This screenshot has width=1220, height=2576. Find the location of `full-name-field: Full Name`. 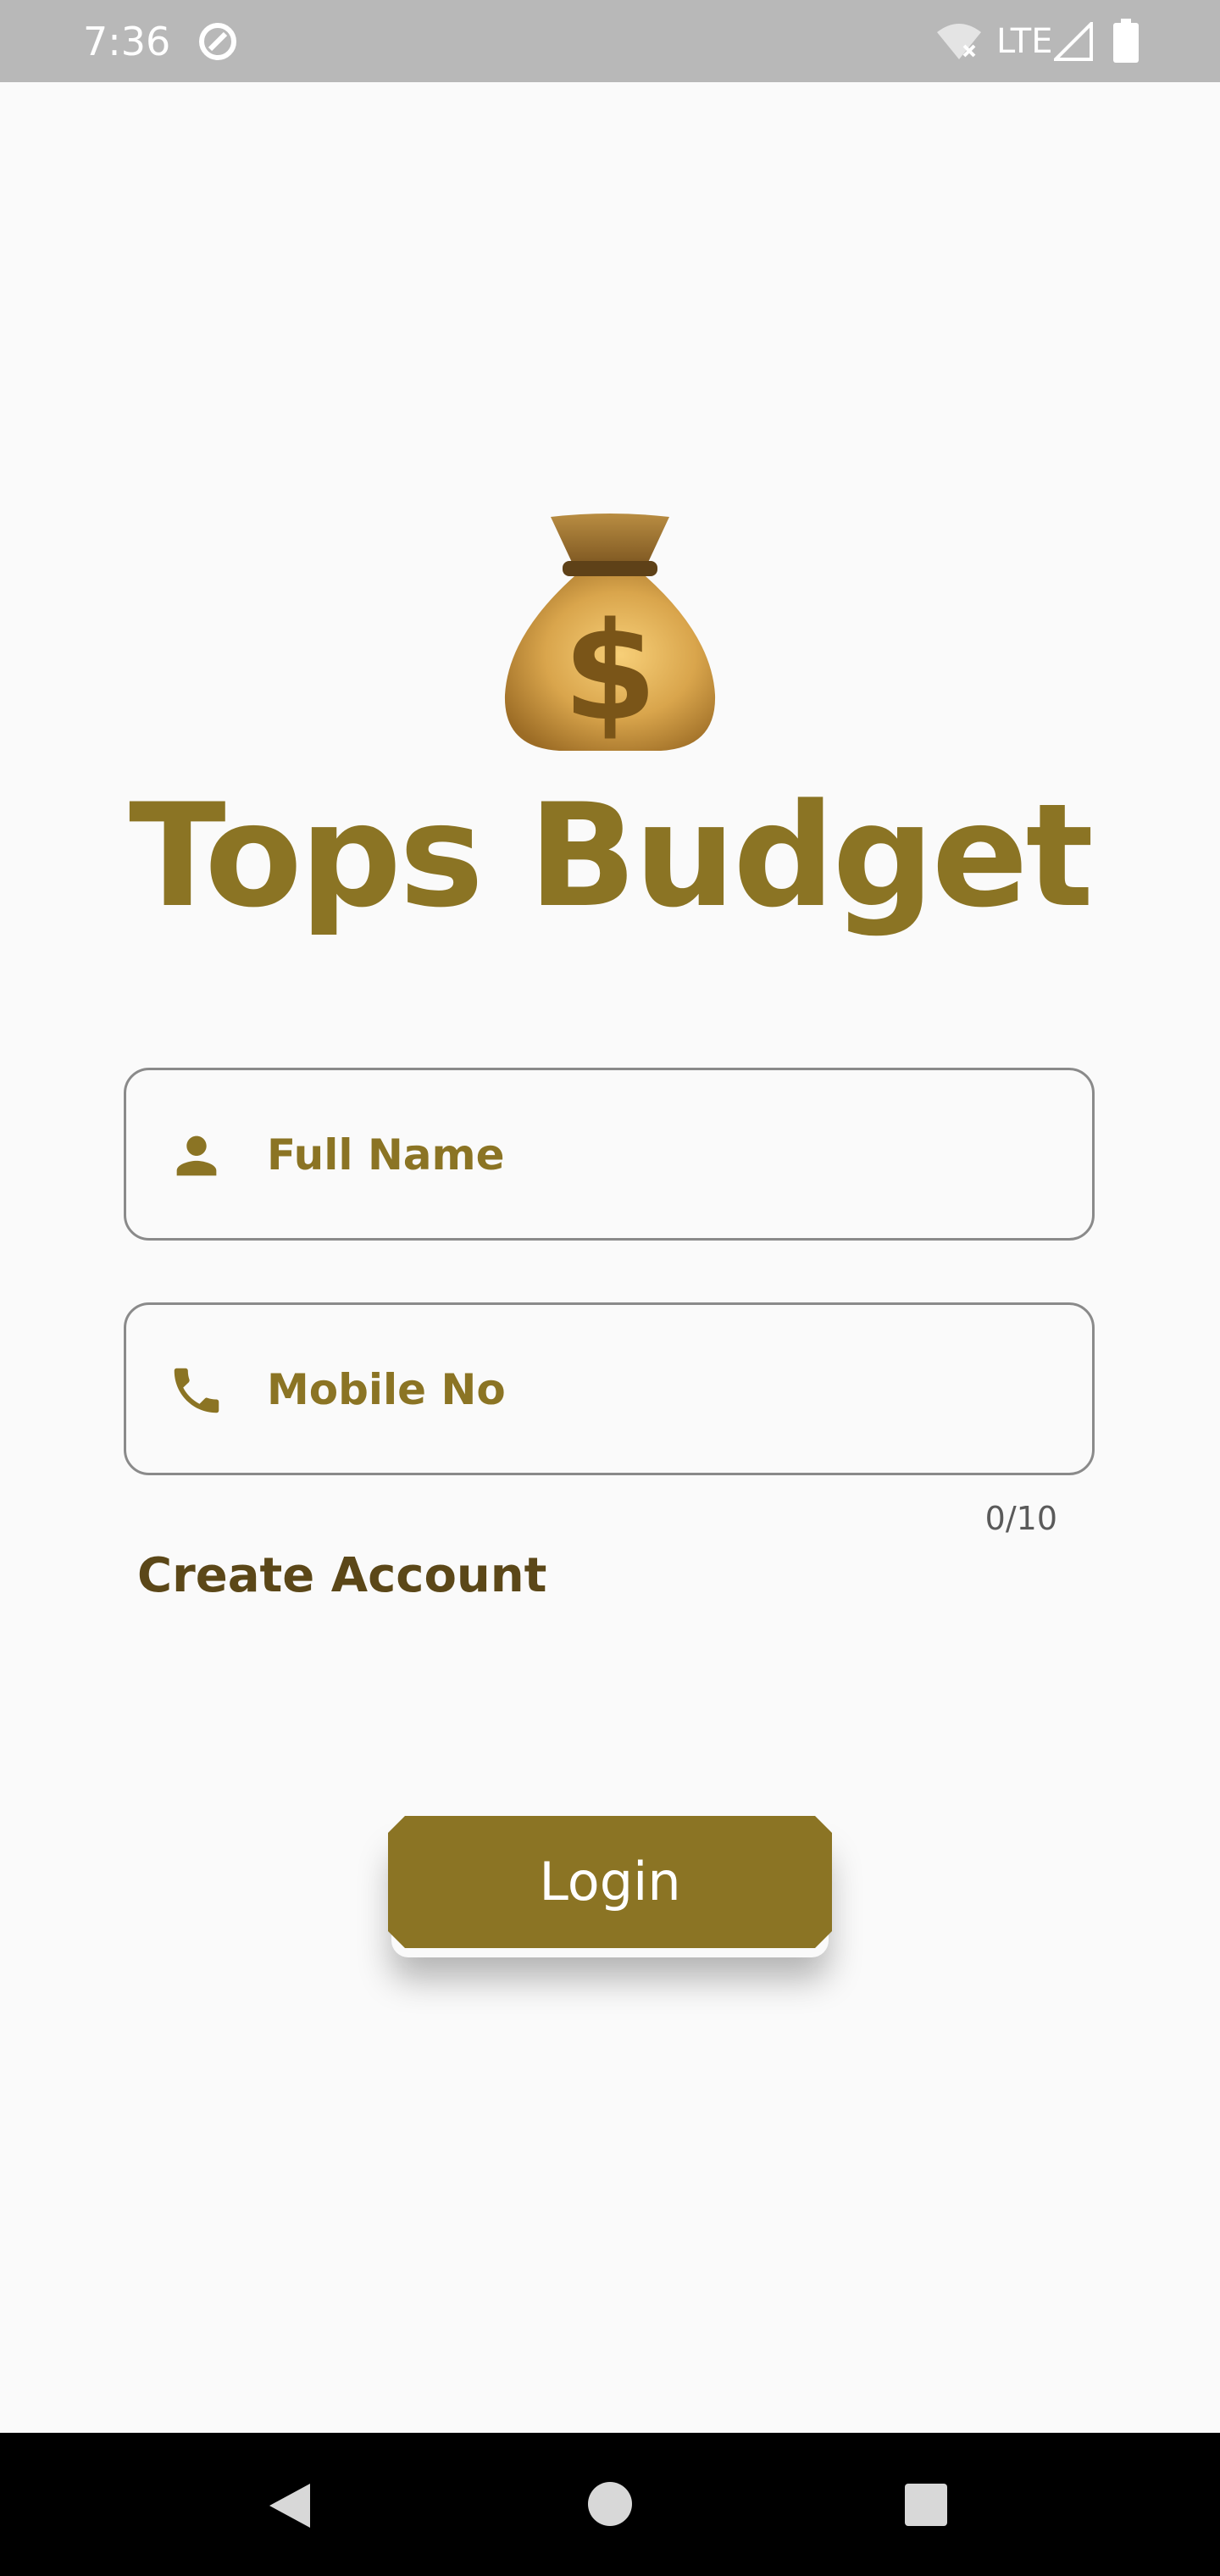

full-name-field: Full Name is located at coordinates (609, 1154).